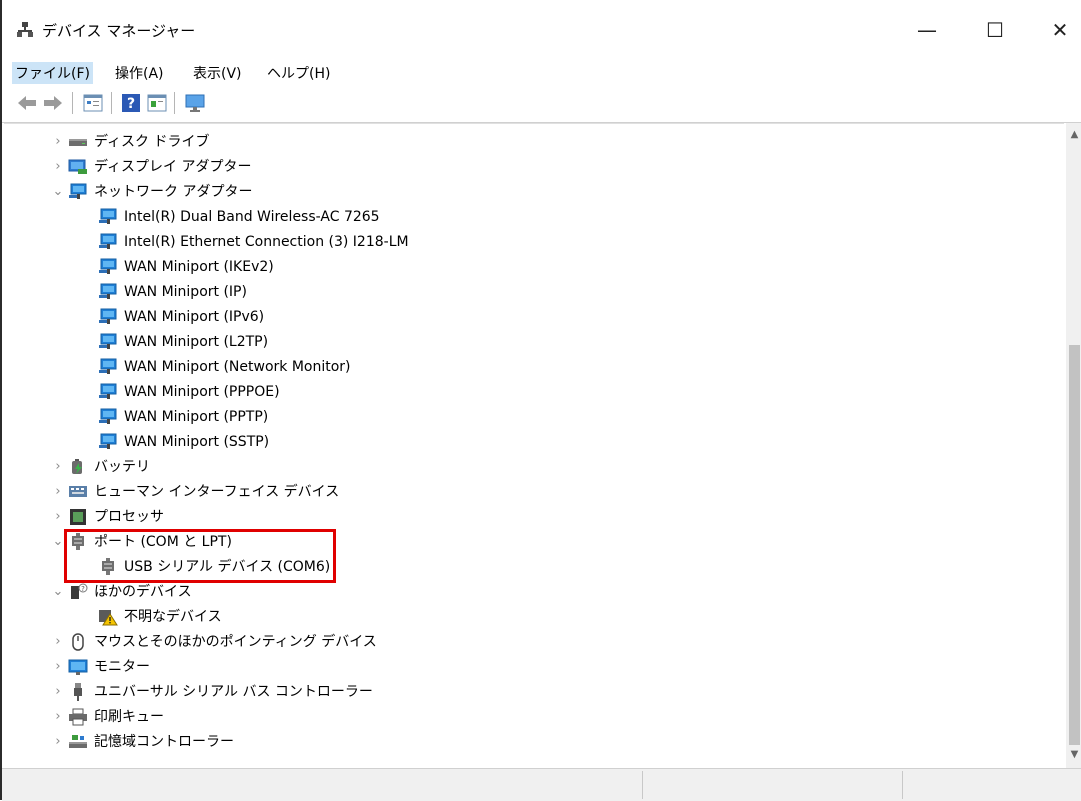 The height and width of the screenshot is (801, 1081). Describe the element at coordinates (78, 642) in the screenshot. I see `mouse-icon` at that location.